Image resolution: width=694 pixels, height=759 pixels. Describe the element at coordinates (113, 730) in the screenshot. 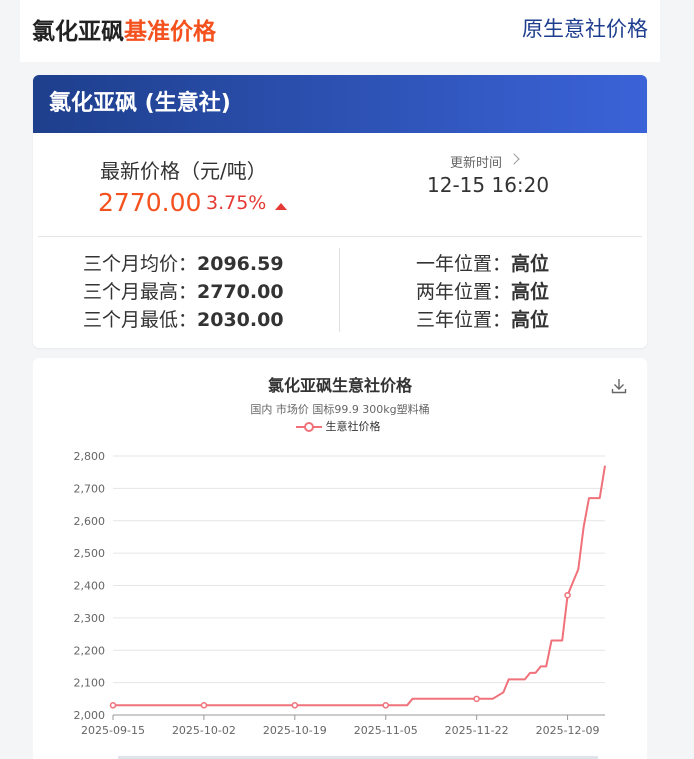

I see `x-tick-label: 2025-09-15` at that location.